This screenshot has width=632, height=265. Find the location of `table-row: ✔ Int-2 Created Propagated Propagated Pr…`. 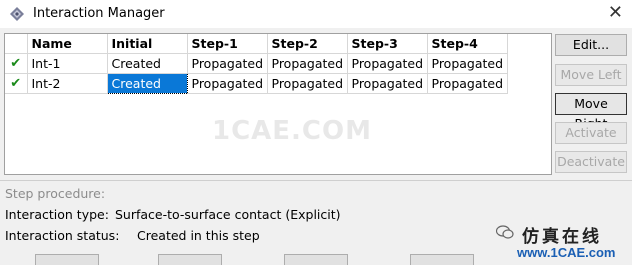

table-row: ✔ Int-2 Created Propagated Propagated Pr… is located at coordinates (256, 83).